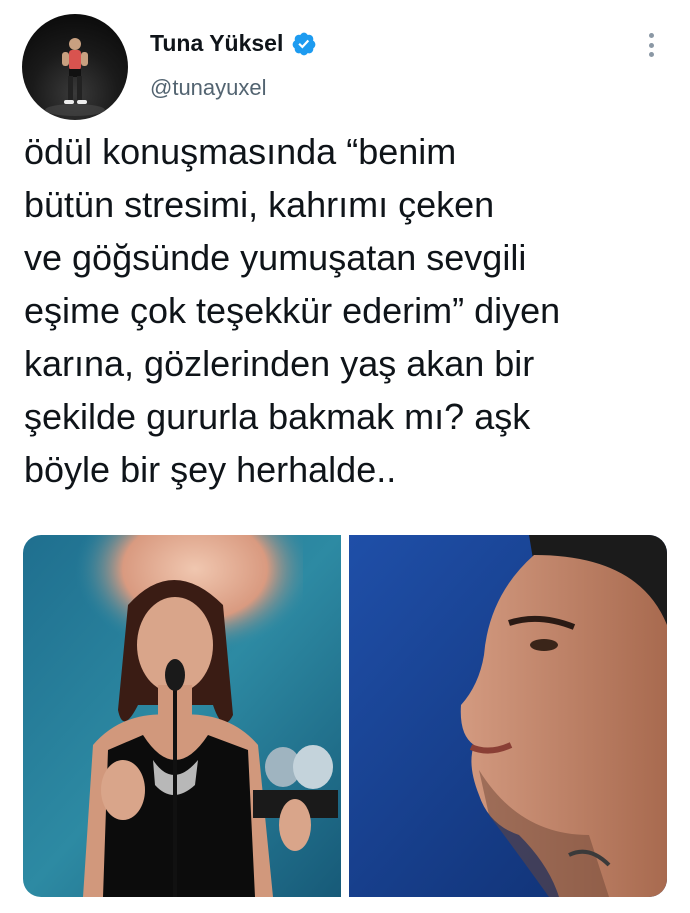 The height and width of the screenshot is (913, 690). Describe the element at coordinates (208, 88) in the screenshot. I see `author-handle: @tunayuxel` at that location.